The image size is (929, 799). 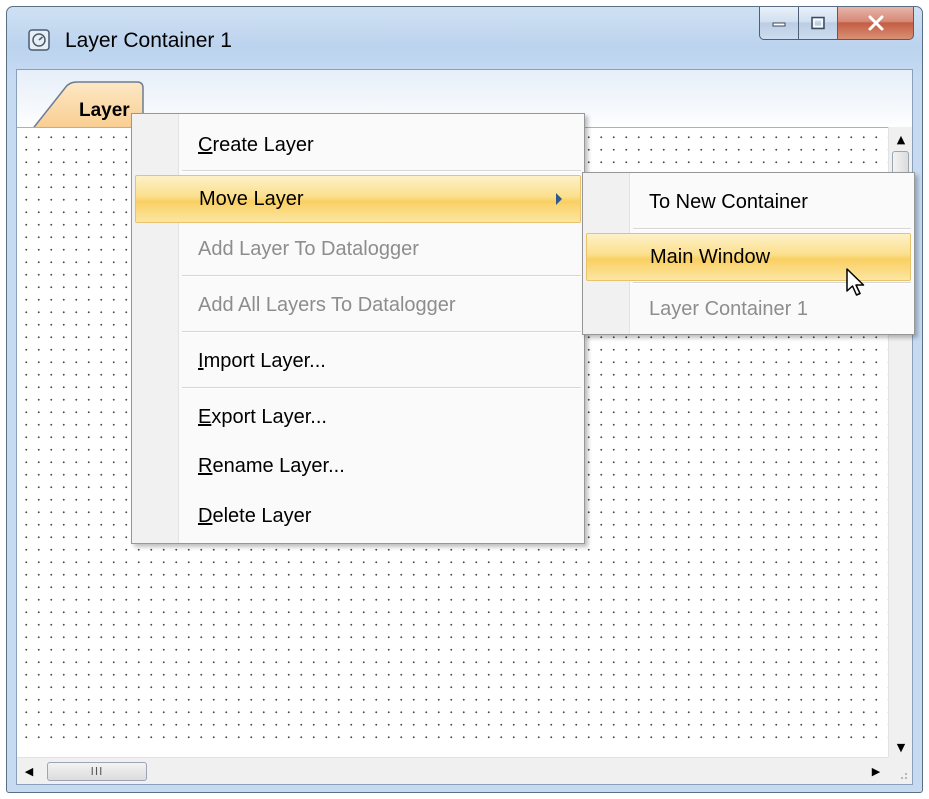 I want to click on menu-item-create-layer: Create Layer, so click(x=358, y=145).